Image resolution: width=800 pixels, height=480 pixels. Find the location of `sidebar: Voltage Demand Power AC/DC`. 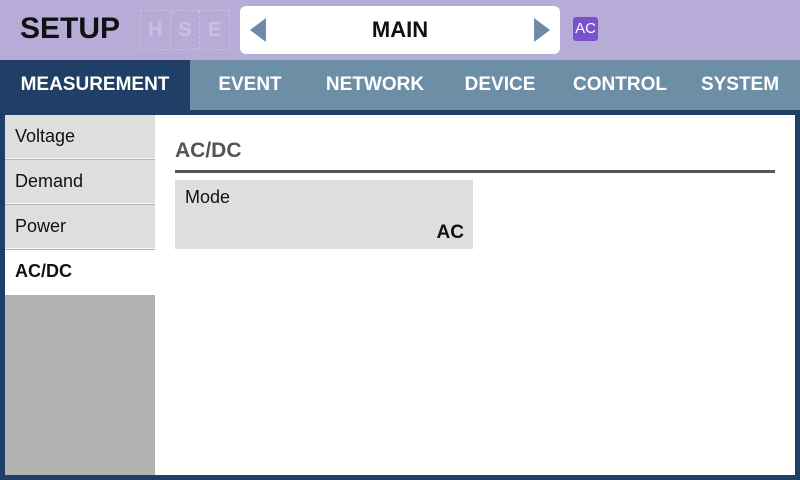

sidebar: Voltage Demand Power AC/DC is located at coordinates (80, 295).